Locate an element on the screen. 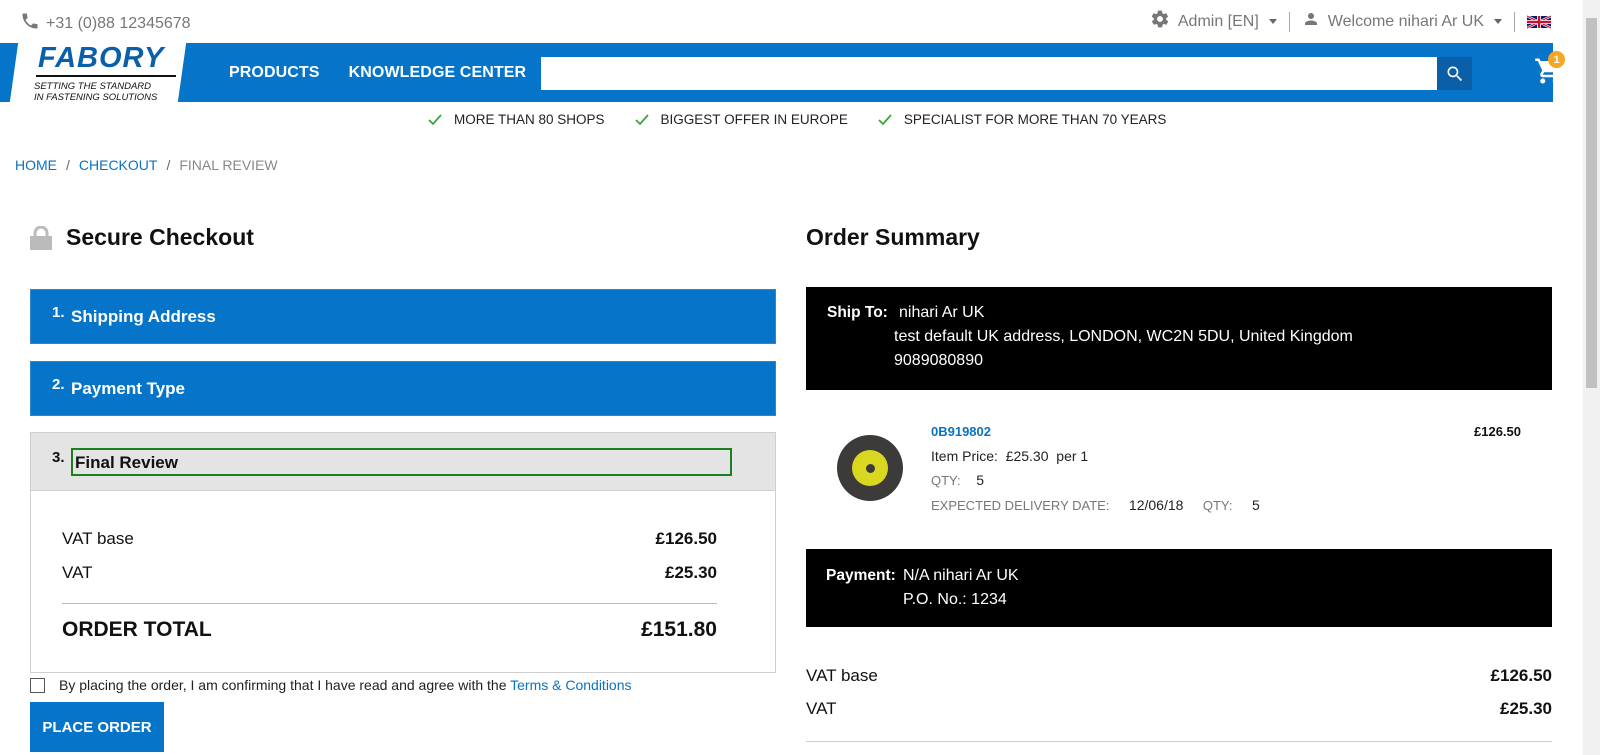 The width and height of the screenshot is (1600, 755). search-icon is located at coordinates (1454, 73).